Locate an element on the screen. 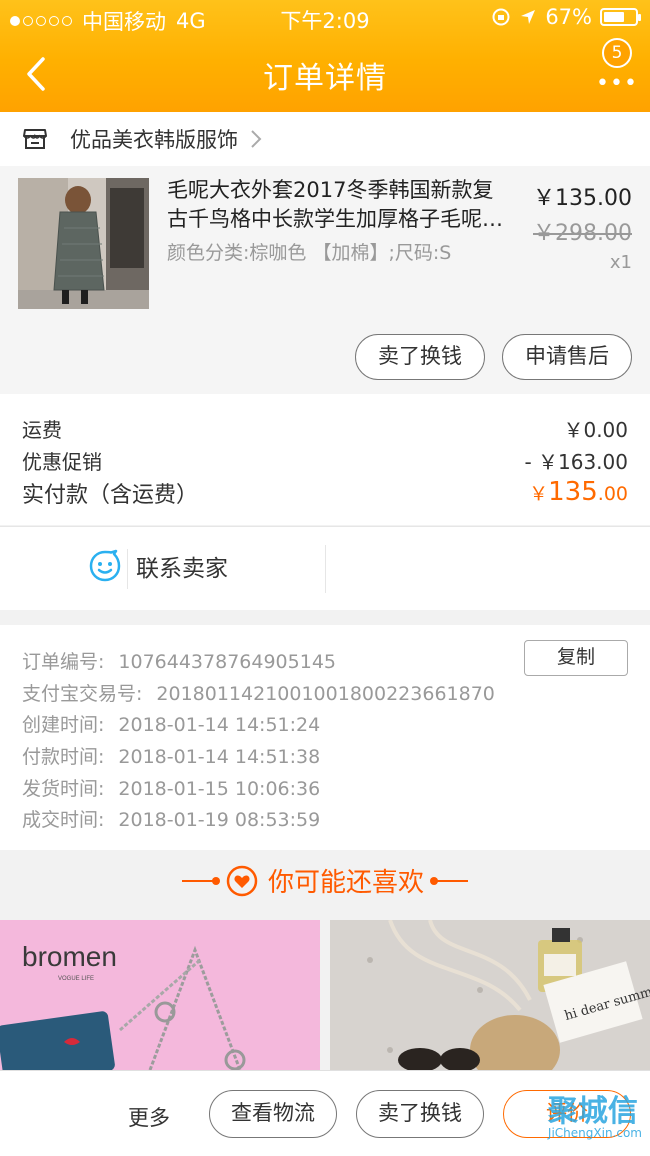  order-number: 107644378764905145 is located at coordinates (227, 662).